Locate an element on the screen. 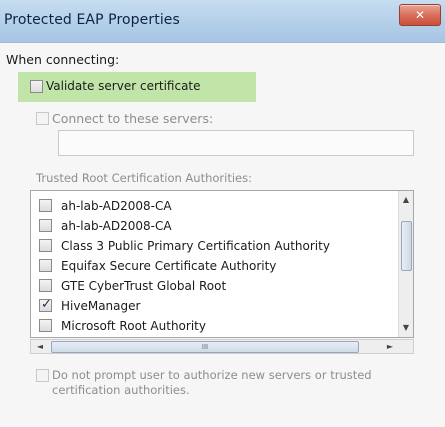 This screenshot has width=445, height=427. servers-input is located at coordinates (236, 143).